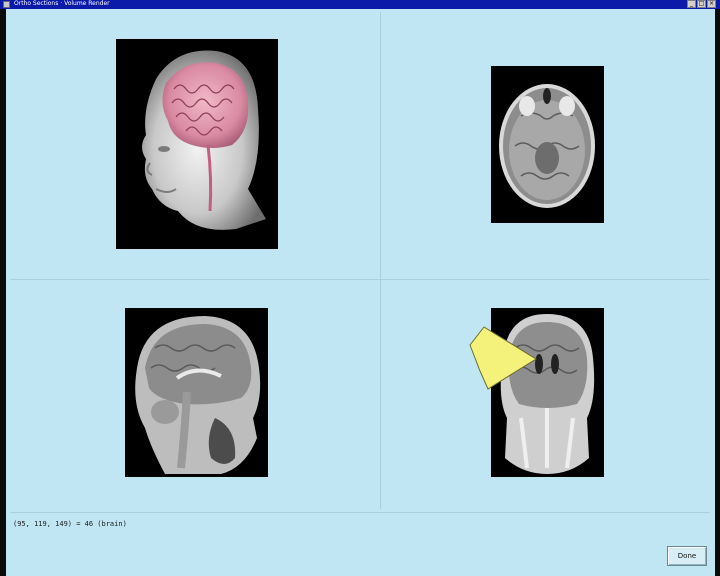  What do you see at coordinates (380, 260) in the screenshot?
I see `vertical-divider` at bounding box center [380, 260].